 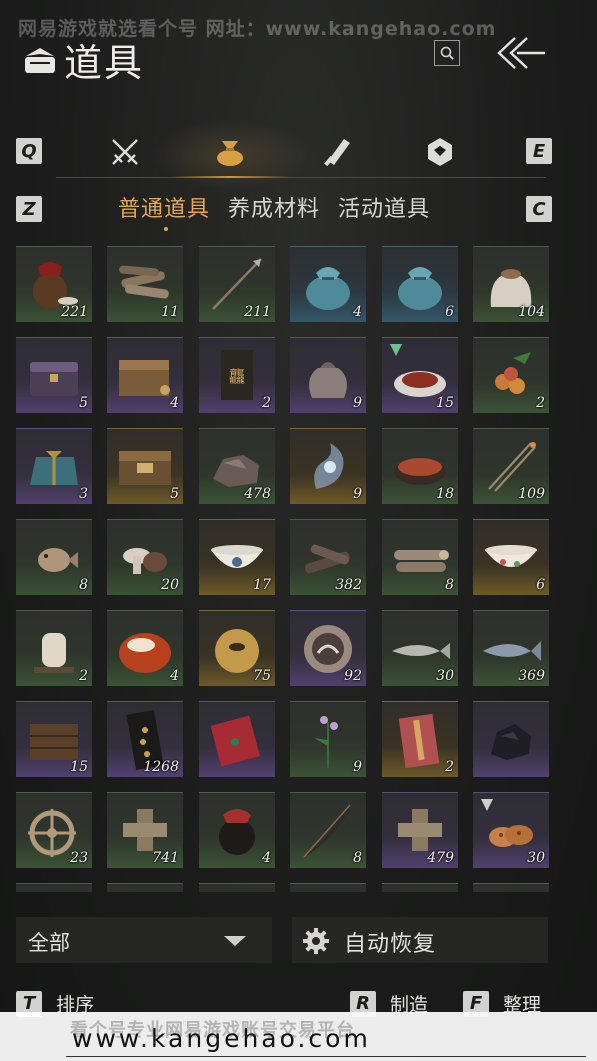 I want to click on category-scrolls, so click(x=337, y=152).